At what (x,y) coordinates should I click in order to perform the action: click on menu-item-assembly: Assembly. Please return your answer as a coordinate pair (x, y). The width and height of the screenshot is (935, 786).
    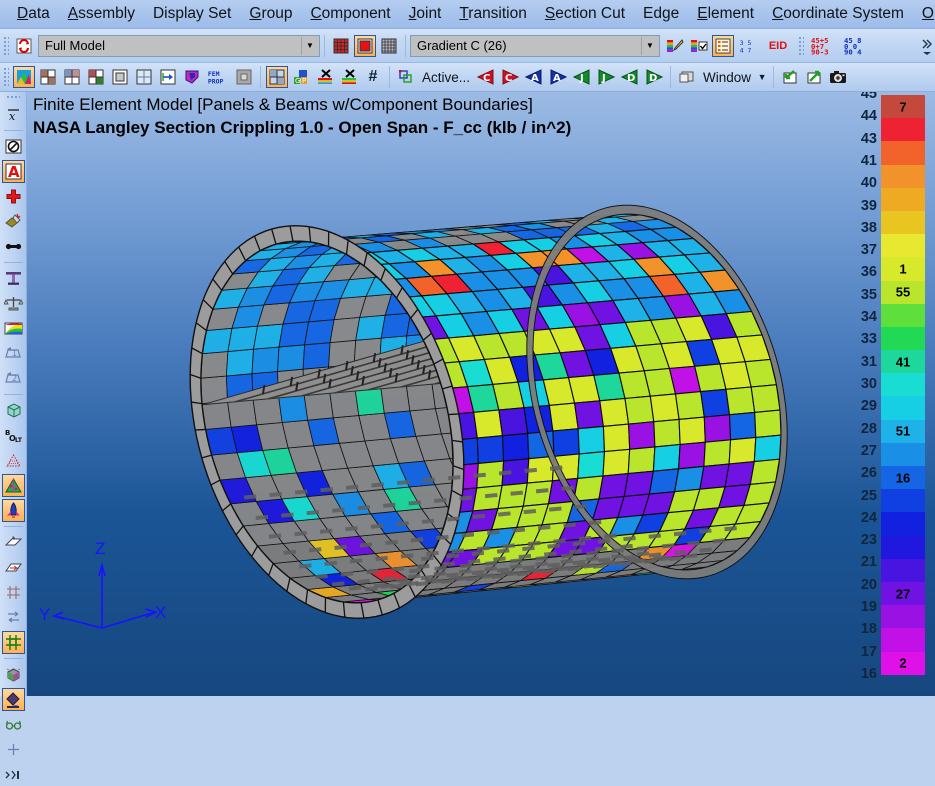
    Looking at the image, I should click on (101, 14).